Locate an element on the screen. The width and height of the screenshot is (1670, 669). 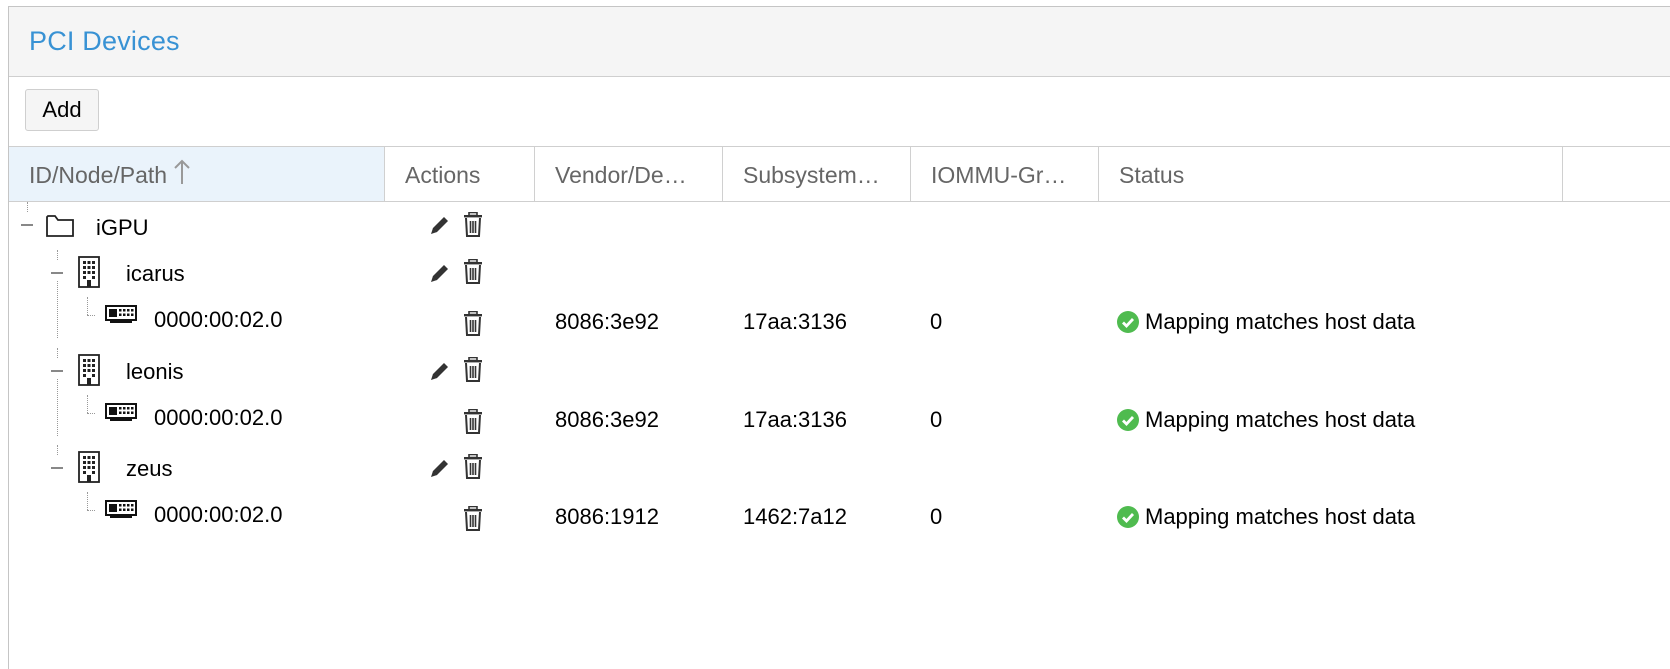
column-header-actions: Actions is located at coordinates (460, 174).